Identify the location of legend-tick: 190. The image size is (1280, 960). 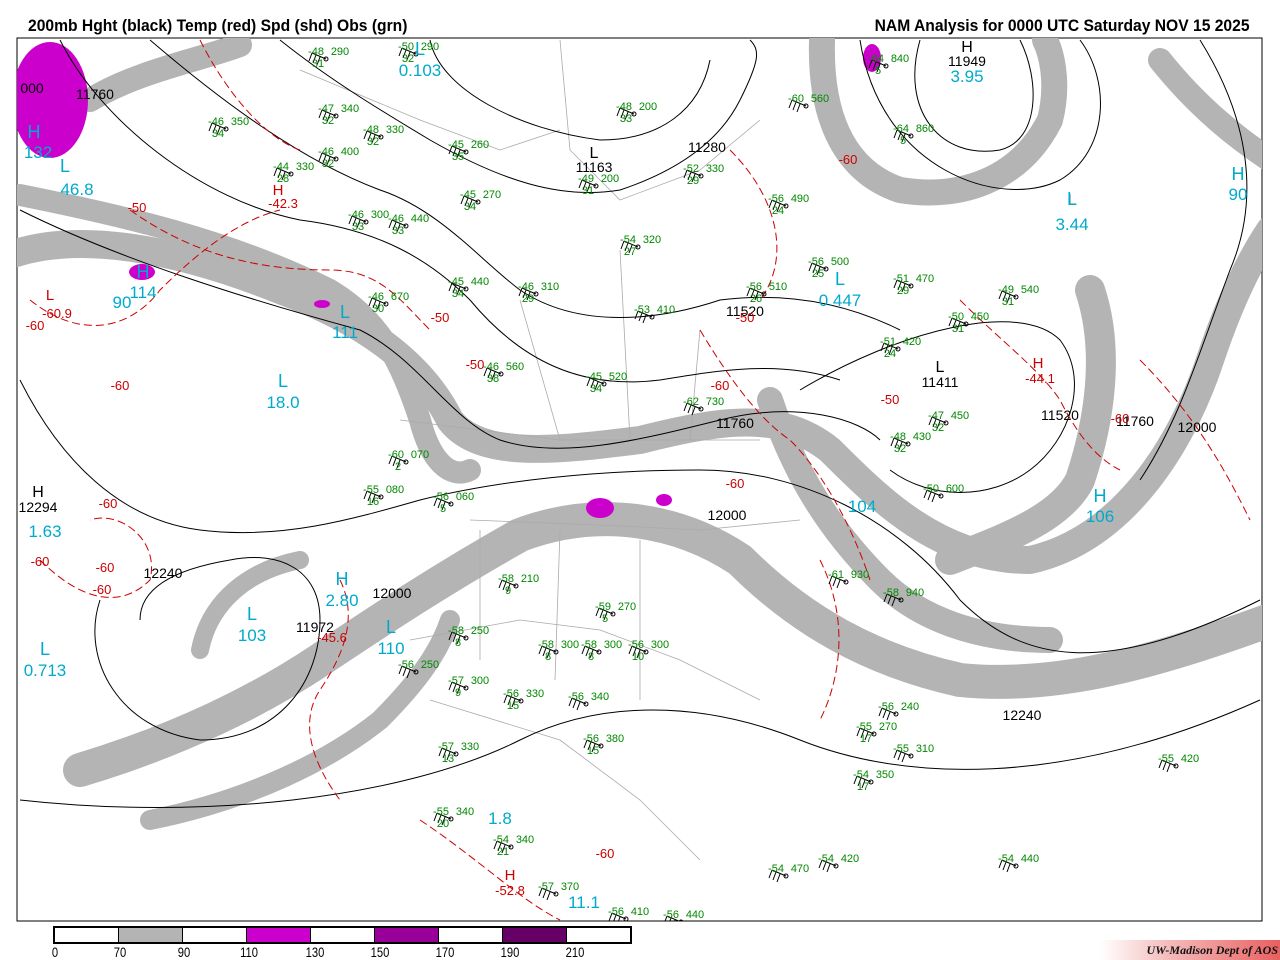
(510, 952).